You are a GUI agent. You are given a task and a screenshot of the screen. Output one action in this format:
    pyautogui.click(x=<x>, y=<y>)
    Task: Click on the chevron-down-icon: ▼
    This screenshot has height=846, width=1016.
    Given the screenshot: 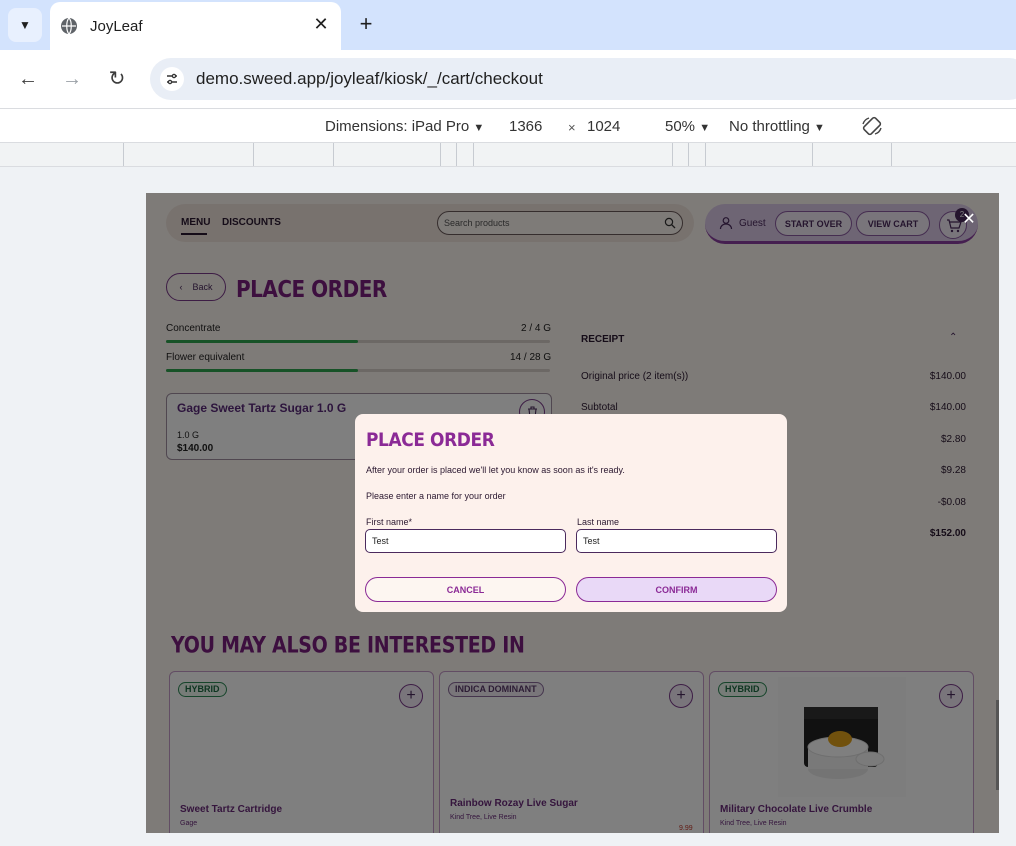 What is the action you would take?
    pyautogui.click(x=25, y=25)
    